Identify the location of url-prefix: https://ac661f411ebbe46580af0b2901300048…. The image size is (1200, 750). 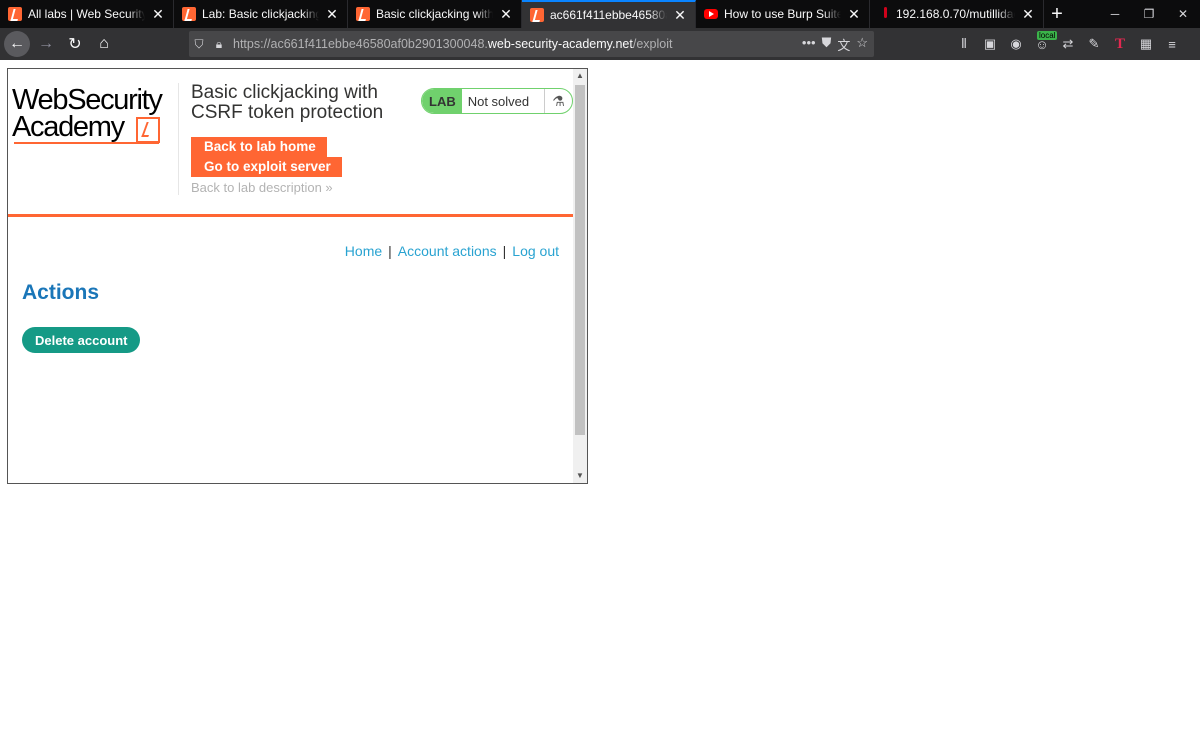
(360, 44).